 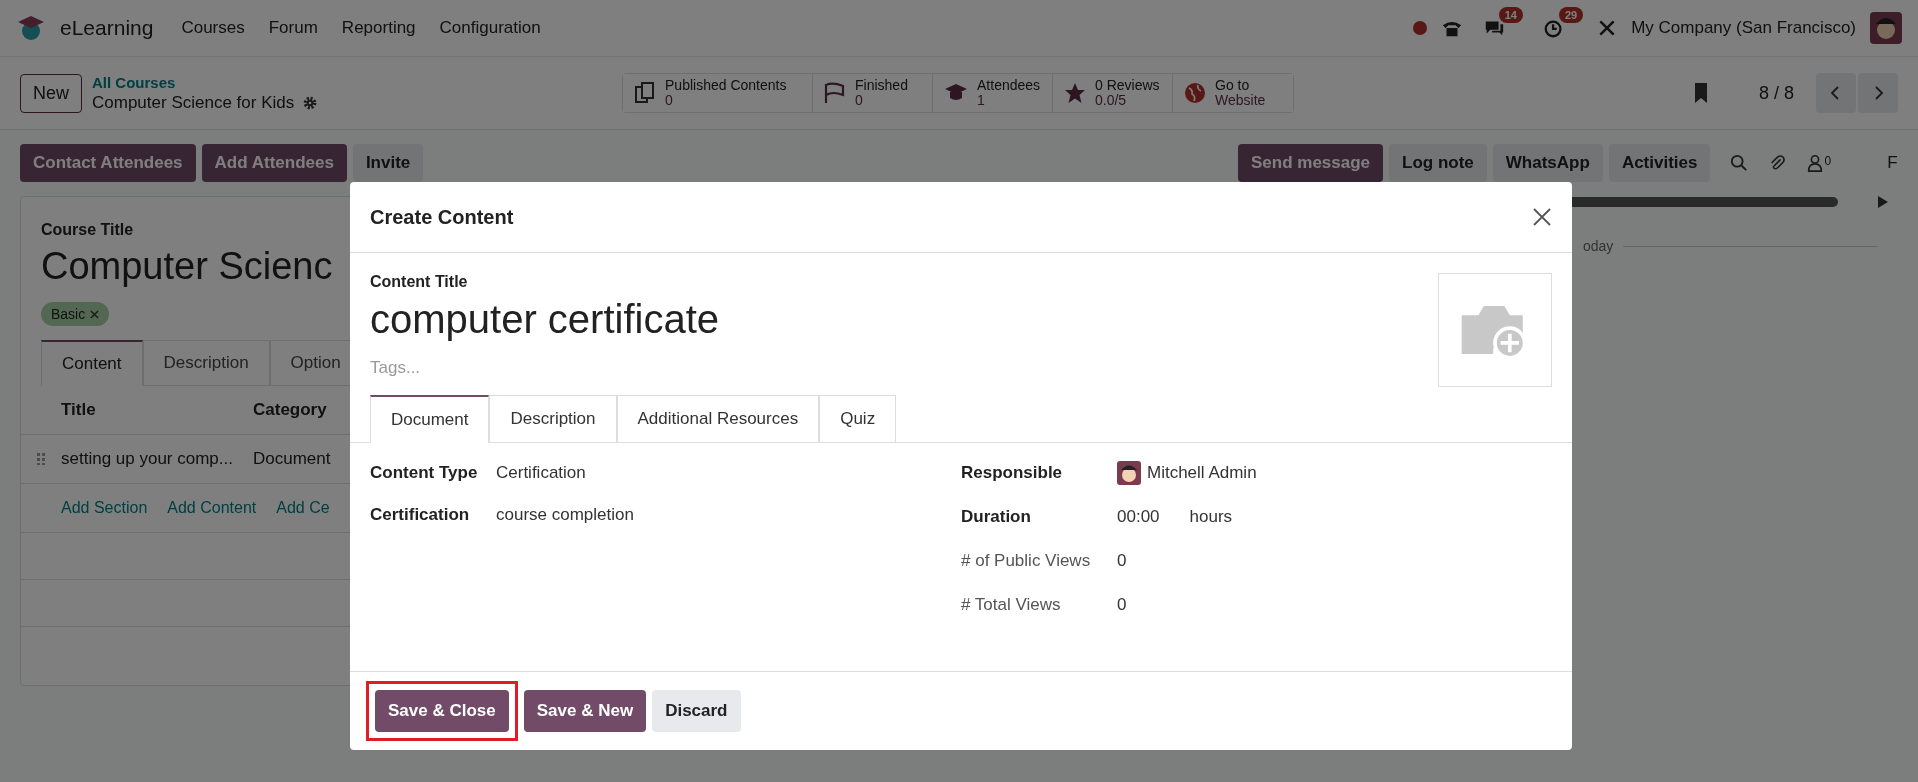 I want to click on star-icon, so click(x=1075, y=93).